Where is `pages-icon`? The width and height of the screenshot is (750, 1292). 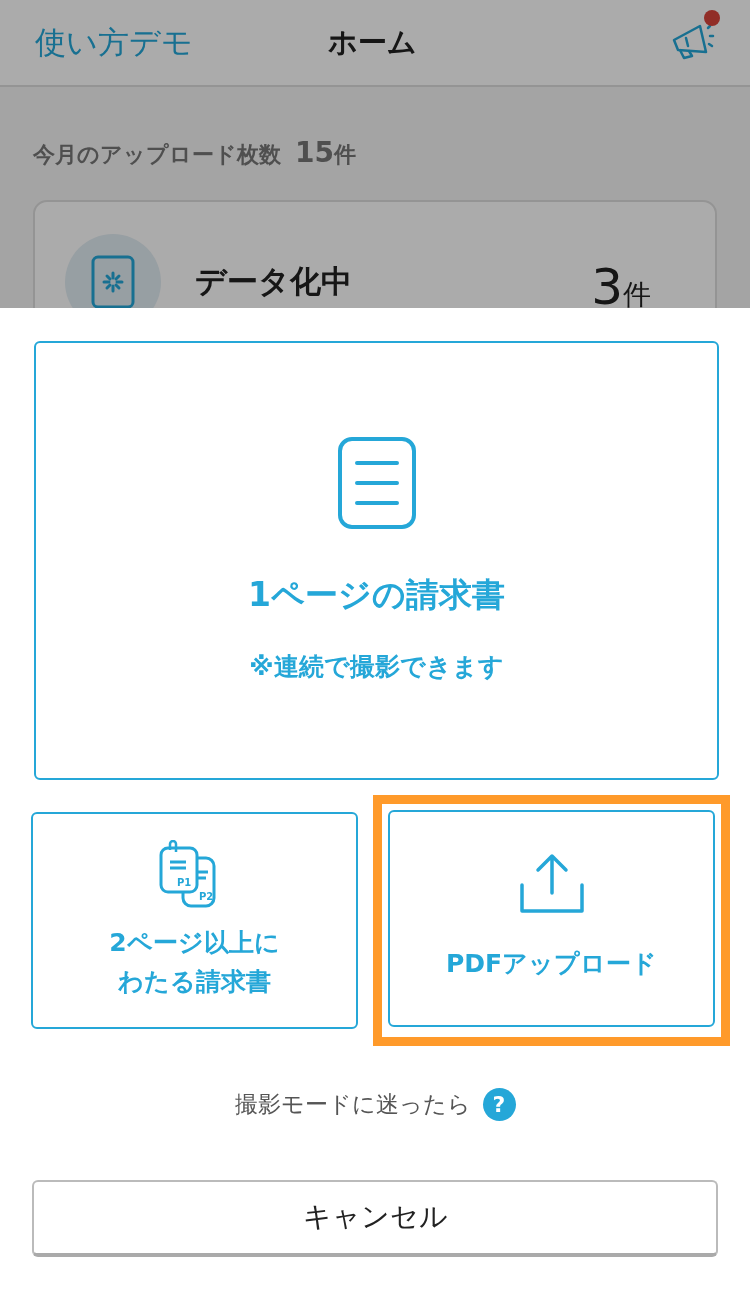 pages-icon is located at coordinates (187, 873).